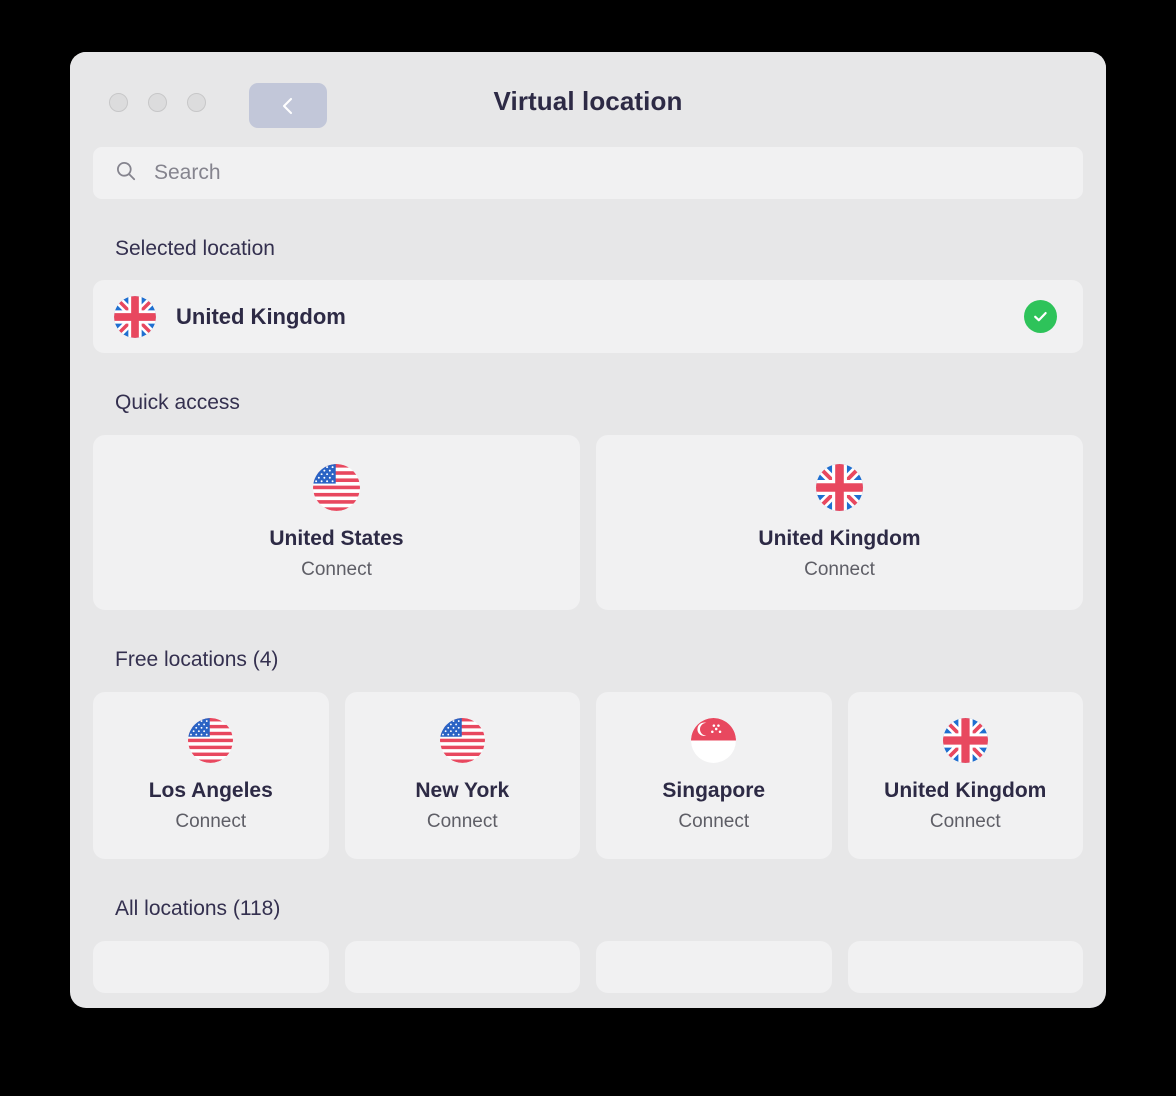 Image resolution: width=1176 pixels, height=1096 pixels. I want to click on title-bar: Virtual location, so click(588, 99).